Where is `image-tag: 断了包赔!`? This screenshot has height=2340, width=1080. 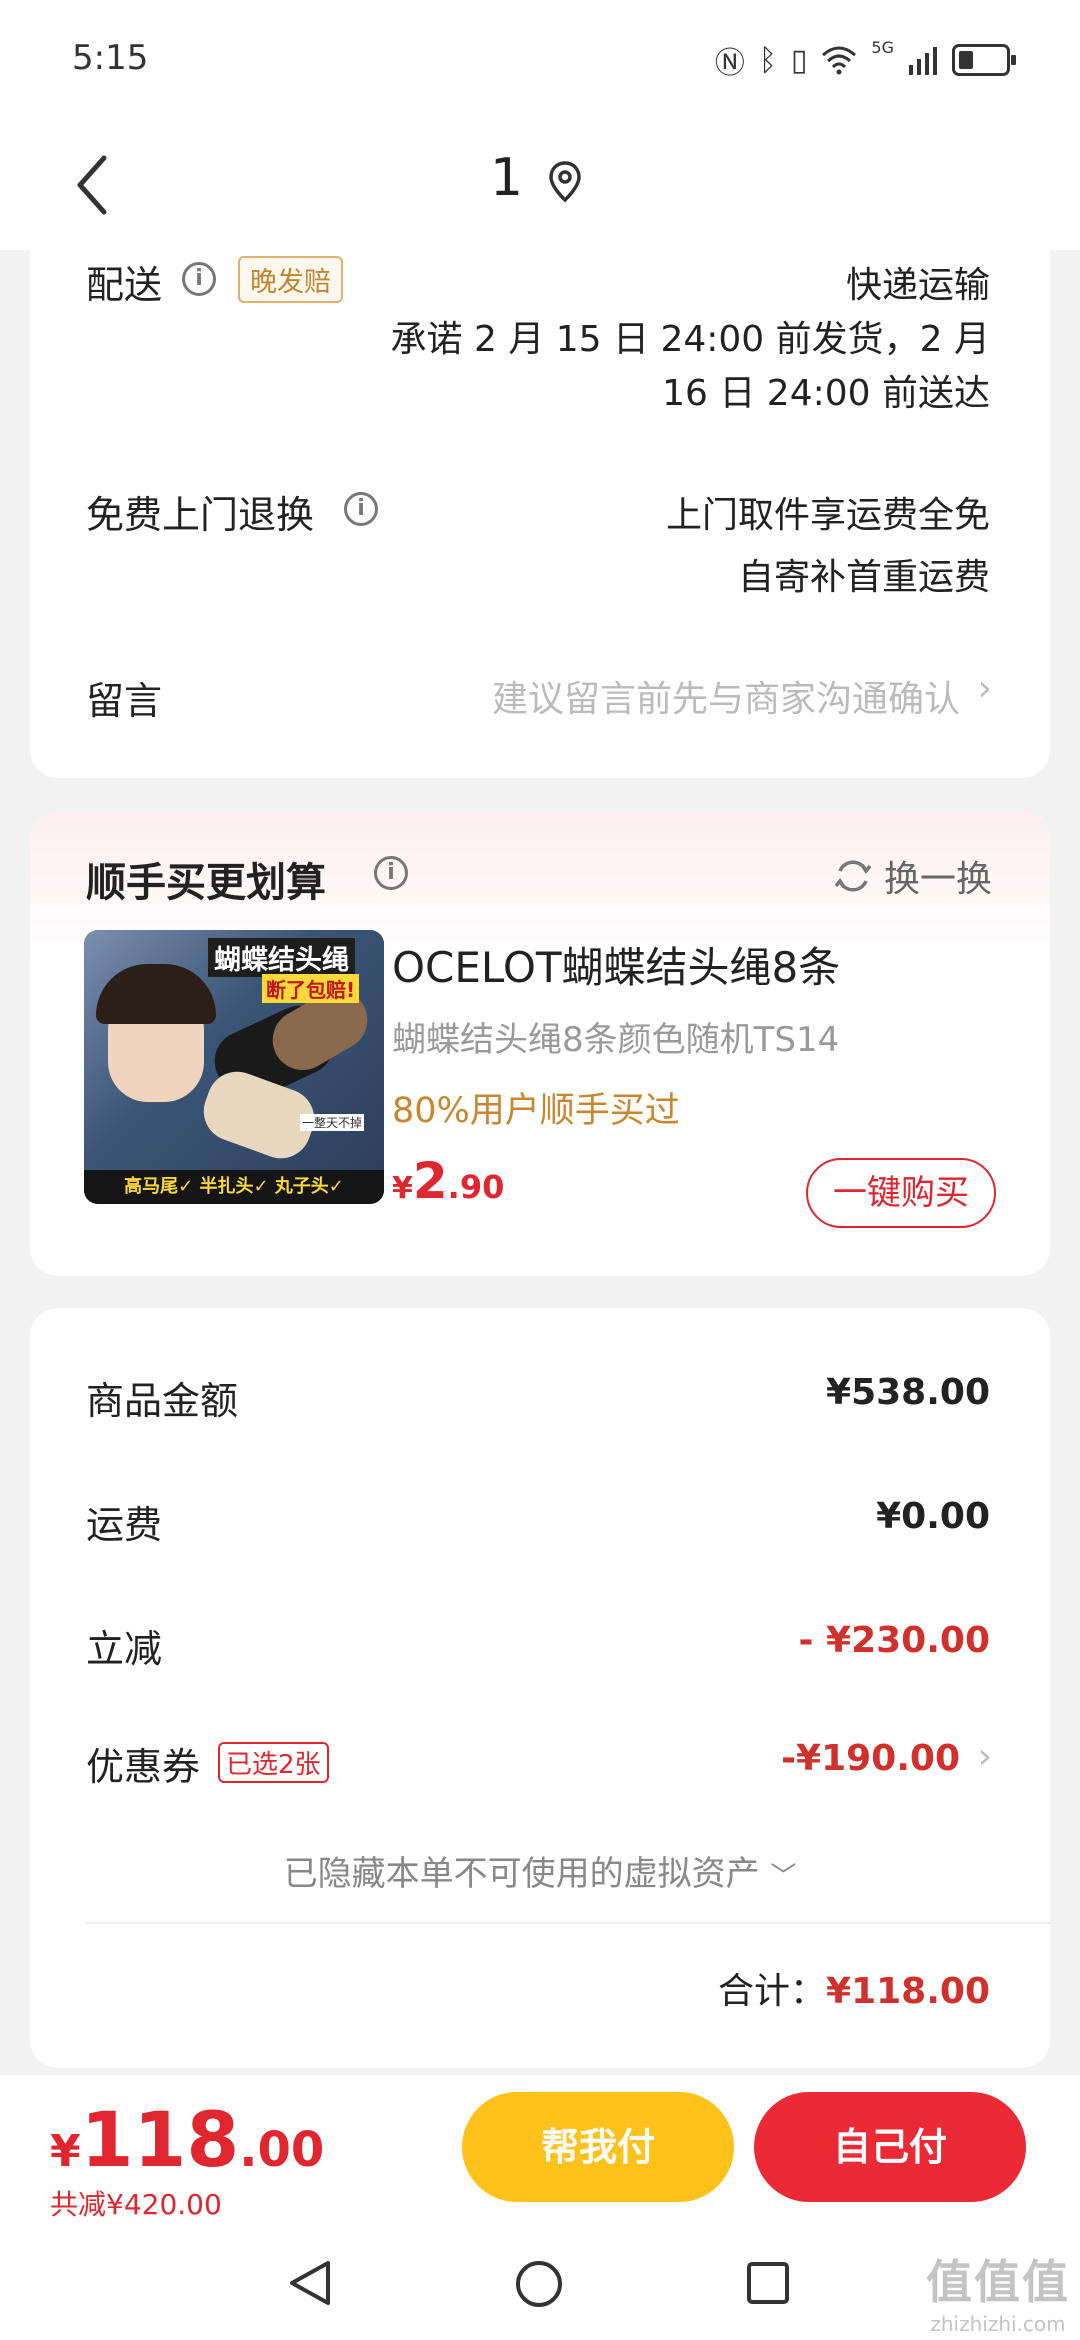
image-tag: 断了包赔! is located at coordinates (311, 988).